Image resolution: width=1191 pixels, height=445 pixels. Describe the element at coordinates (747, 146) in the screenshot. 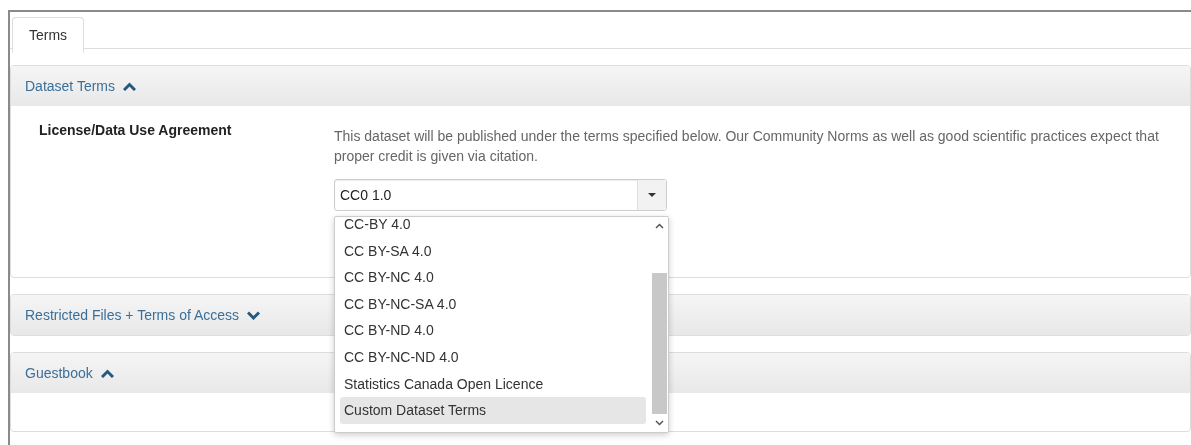

I see `help-text: This dataset will be published under the terms specified below. Our Community Norms as well as good scientific practices expect that proper credit is given via citation.` at that location.